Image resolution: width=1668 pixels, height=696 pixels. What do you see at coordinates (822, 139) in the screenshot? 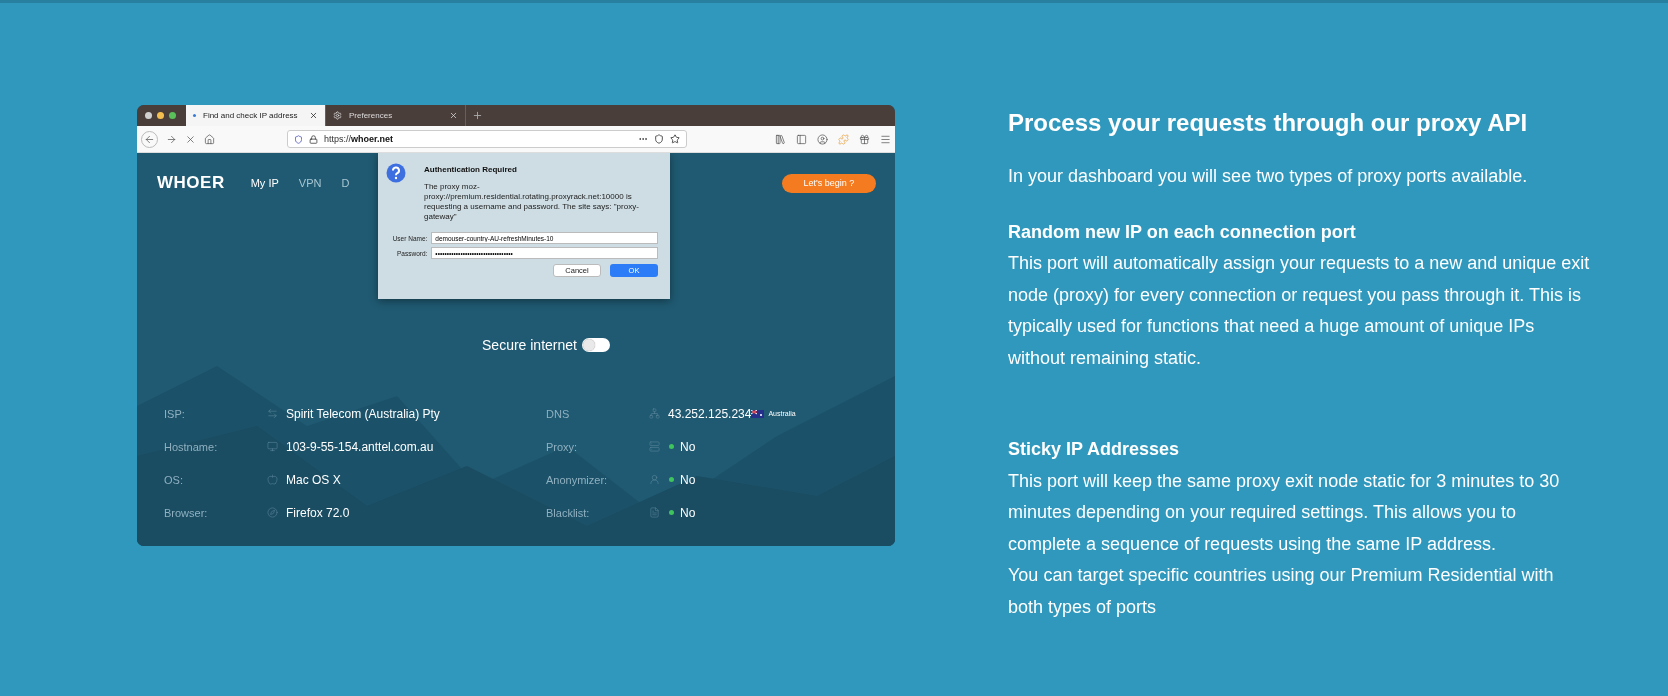
I see `account-icon` at bounding box center [822, 139].